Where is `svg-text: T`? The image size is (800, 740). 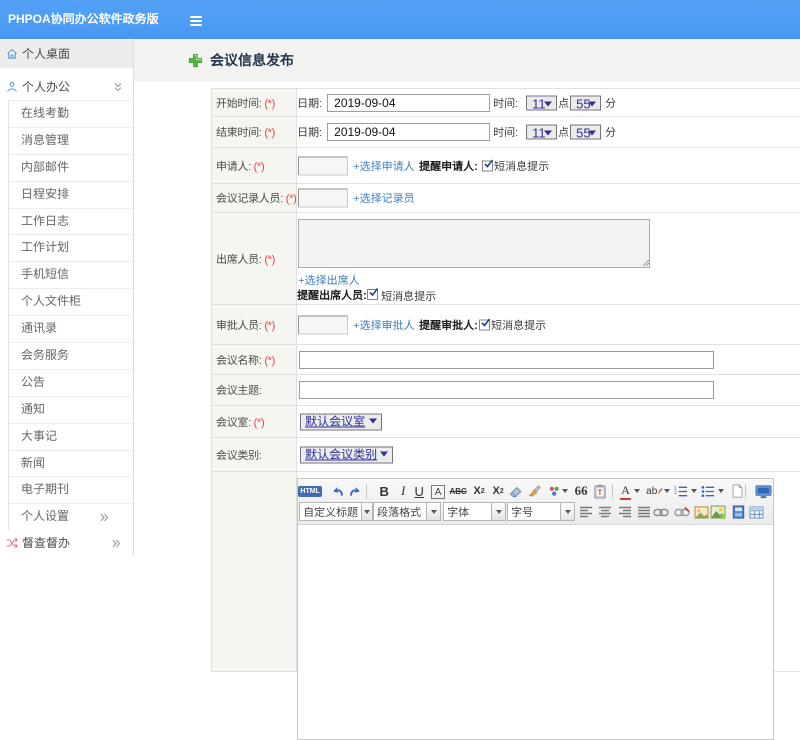 svg-text: T is located at coordinates (600, 492).